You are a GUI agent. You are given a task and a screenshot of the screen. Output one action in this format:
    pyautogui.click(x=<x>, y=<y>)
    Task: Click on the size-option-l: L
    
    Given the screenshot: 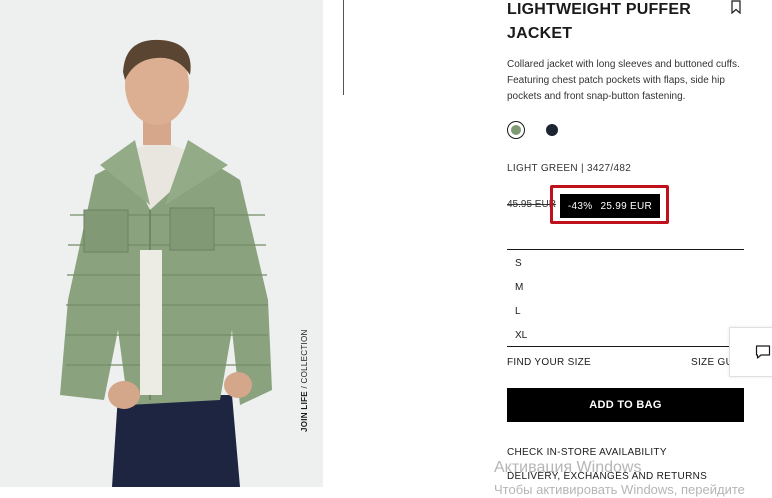 What is the action you would take?
    pyautogui.click(x=518, y=311)
    